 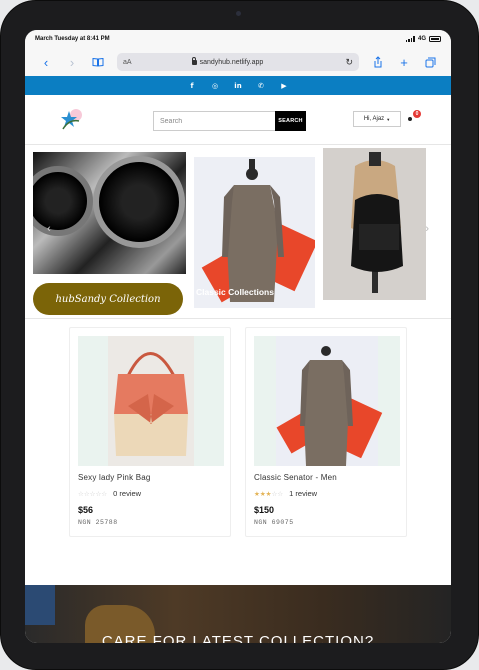 I want to click on rating-stars-icon: ★★★☆☆, so click(x=269, y=493).